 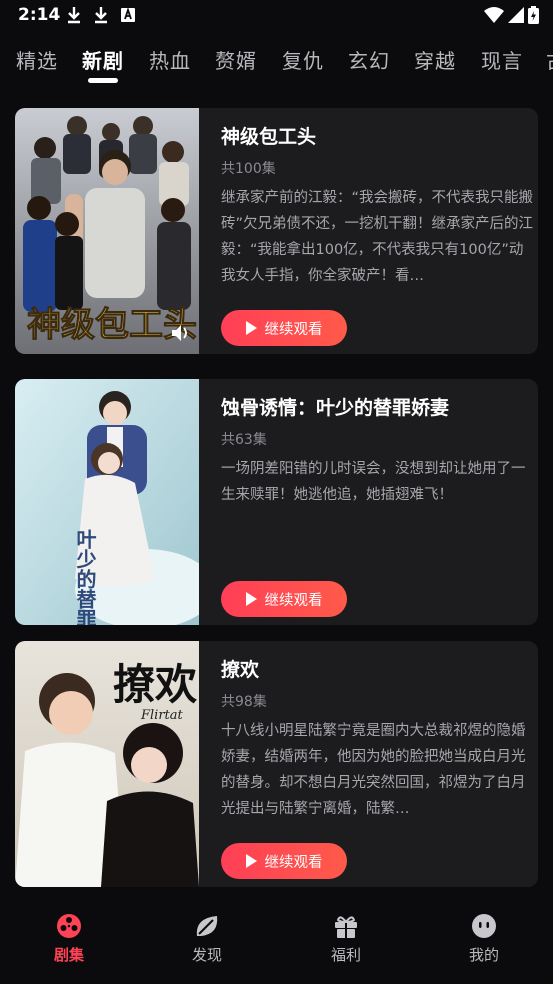 I want to click on tab-xuanhuan: 玄幻, so click(x=369, y=59).